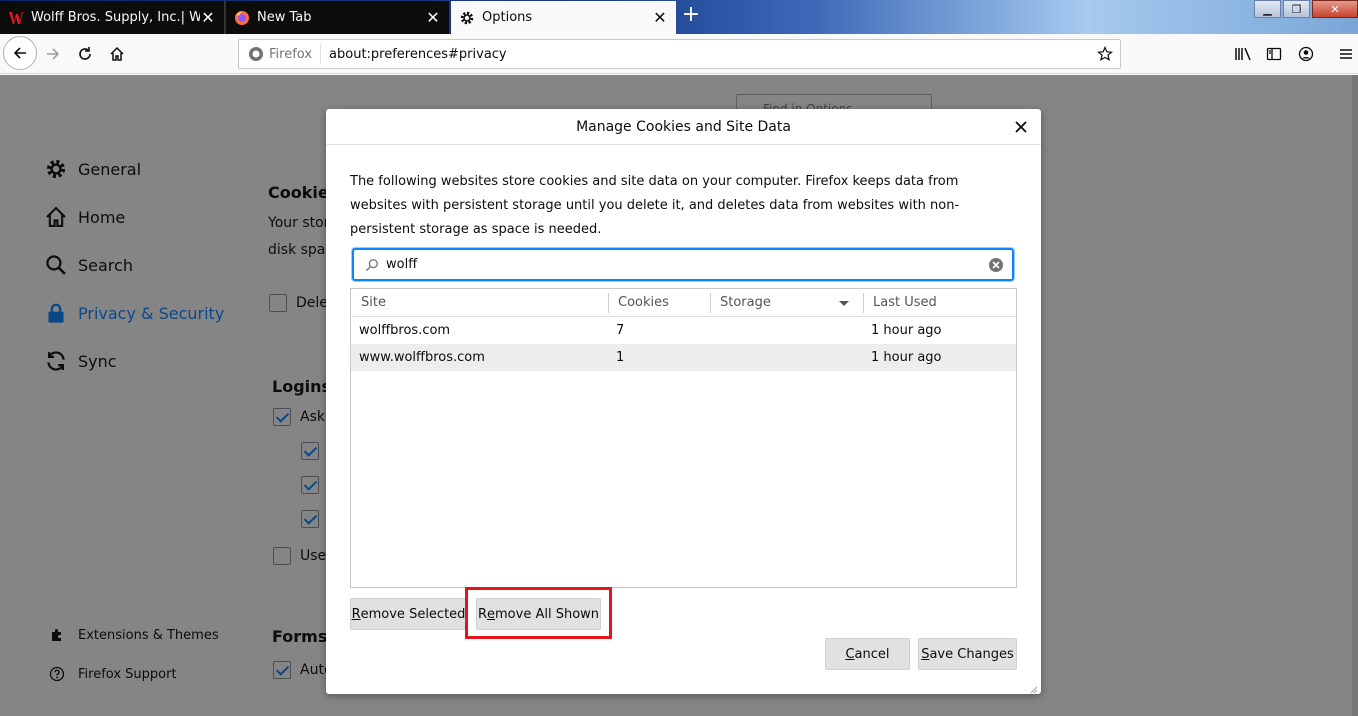  What do you see at coordinates (1274, 54) in the screenshot?
I see `sidebar-icon` at bounding box center [1274, 54].